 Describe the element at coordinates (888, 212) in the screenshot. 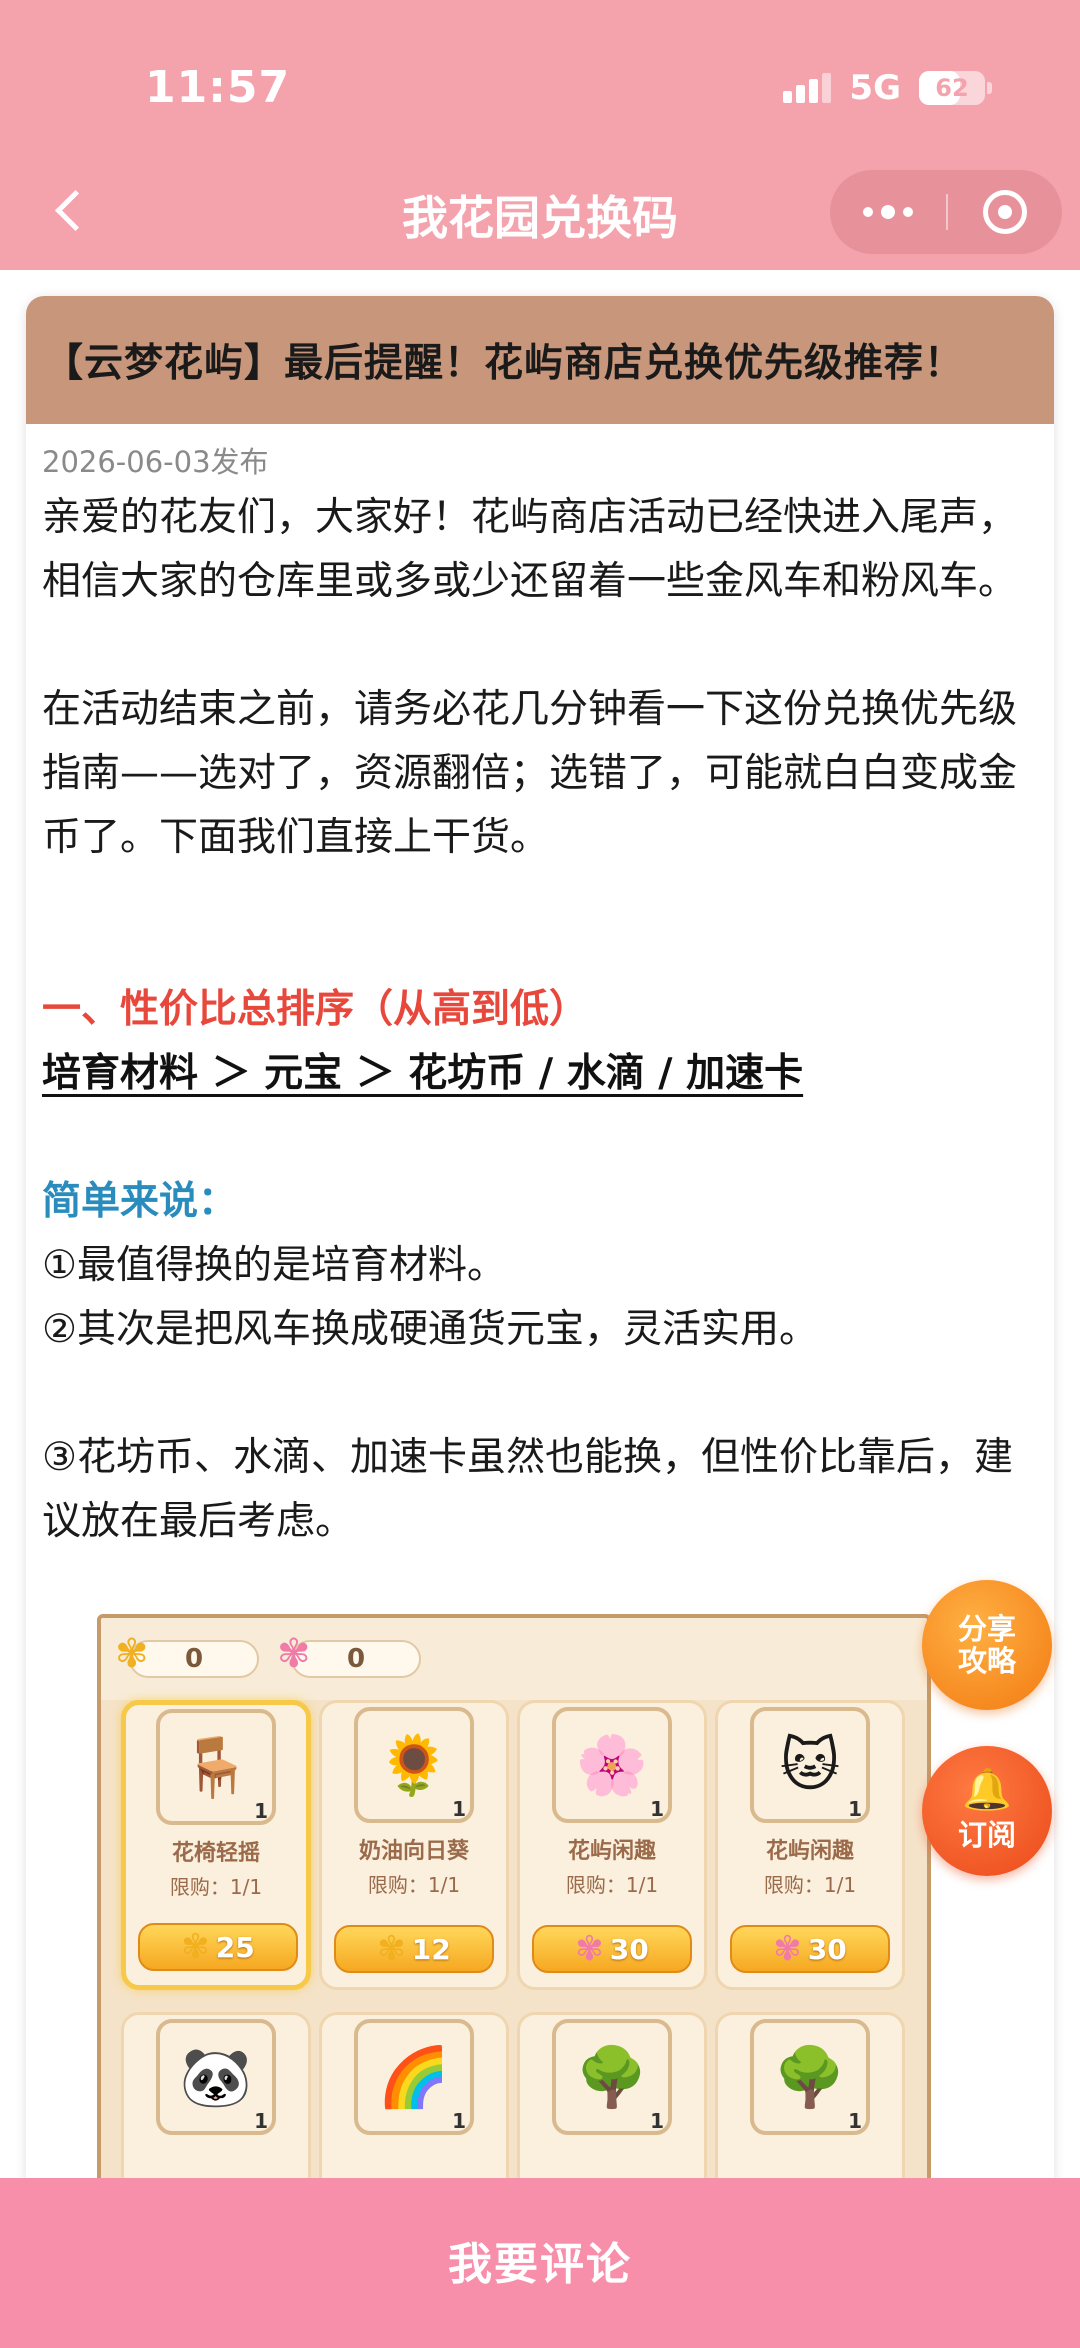

I see `more-icon` at that location.